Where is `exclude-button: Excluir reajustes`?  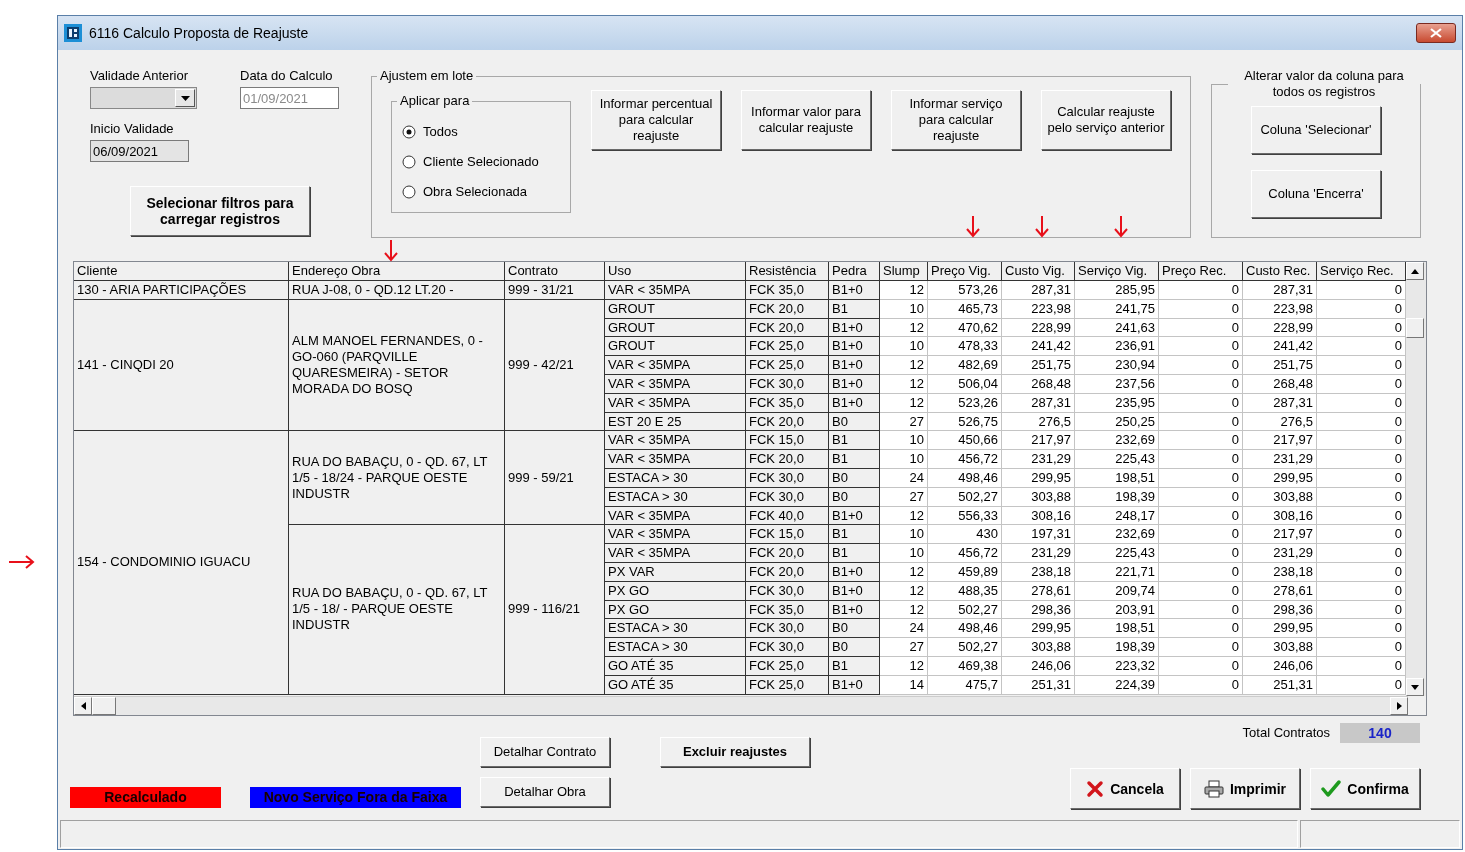
exclude-button: Excluir reajustes is located at coordinates (735, 752).